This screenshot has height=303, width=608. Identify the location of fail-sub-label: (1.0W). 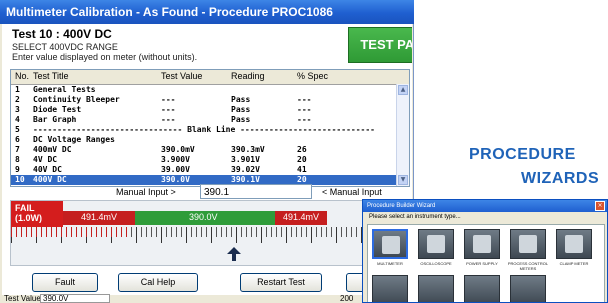
(28, 218).